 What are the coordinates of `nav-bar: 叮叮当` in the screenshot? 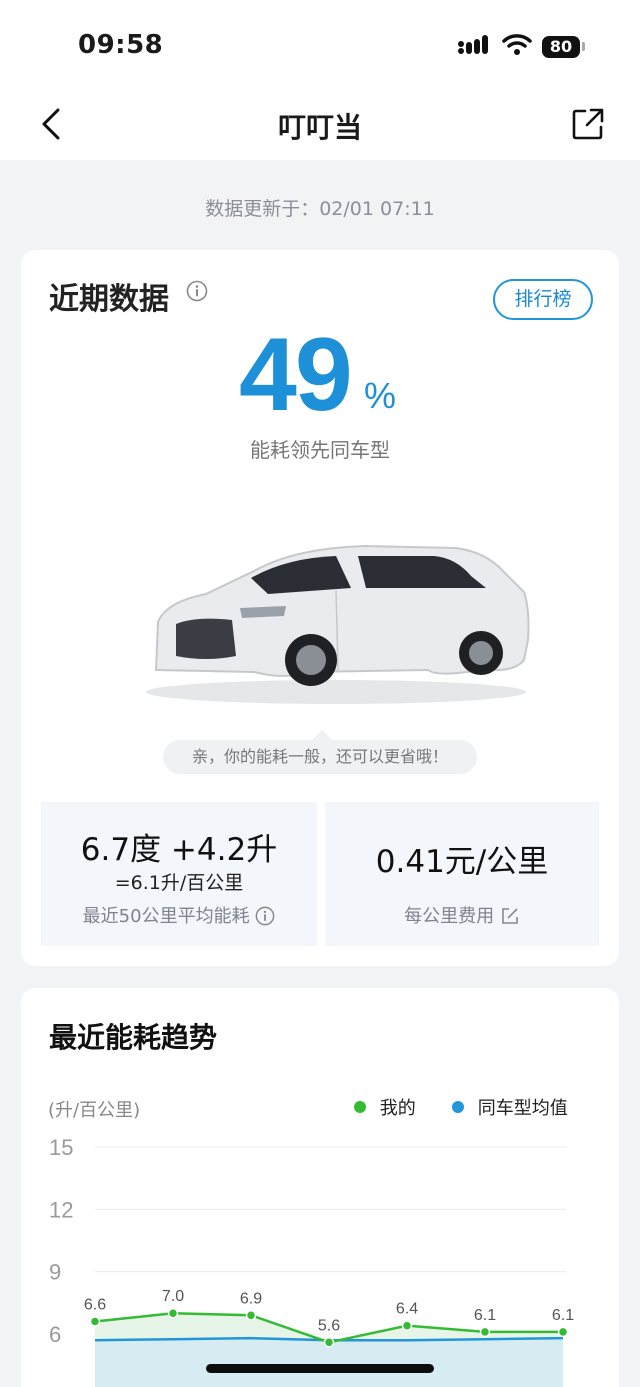 It's located at (320, 125).